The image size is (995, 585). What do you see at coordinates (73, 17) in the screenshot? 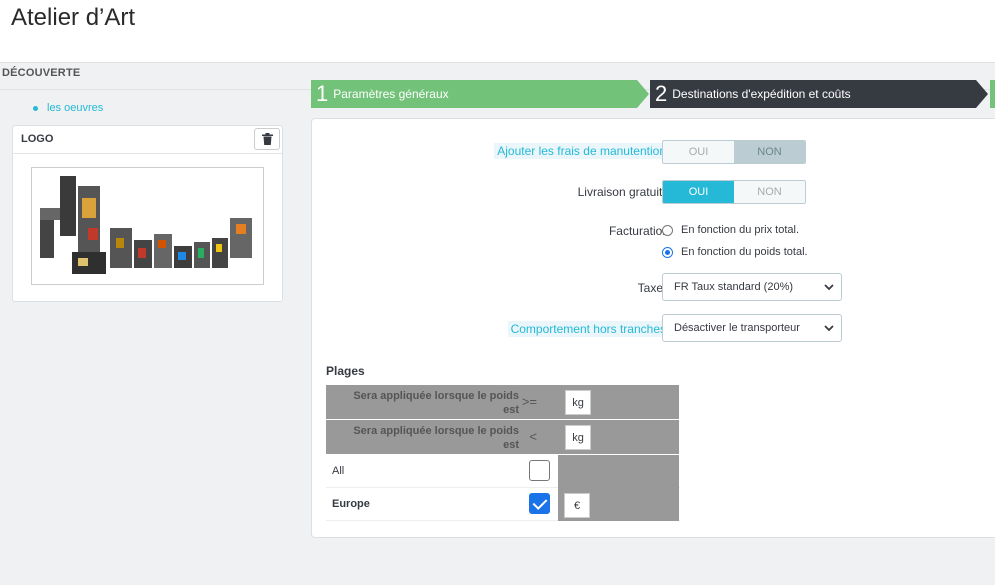
I see `page-title: Atelier d’Art` at bounding box center [73, 17].